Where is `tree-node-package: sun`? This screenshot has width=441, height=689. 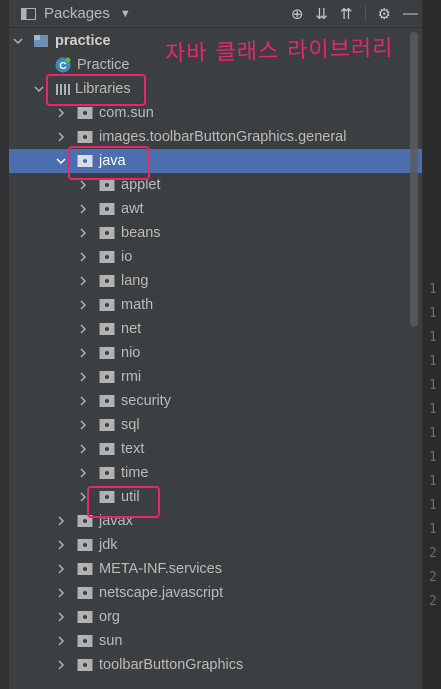 tree-node-package: sun is located at coordinates (215, 641).